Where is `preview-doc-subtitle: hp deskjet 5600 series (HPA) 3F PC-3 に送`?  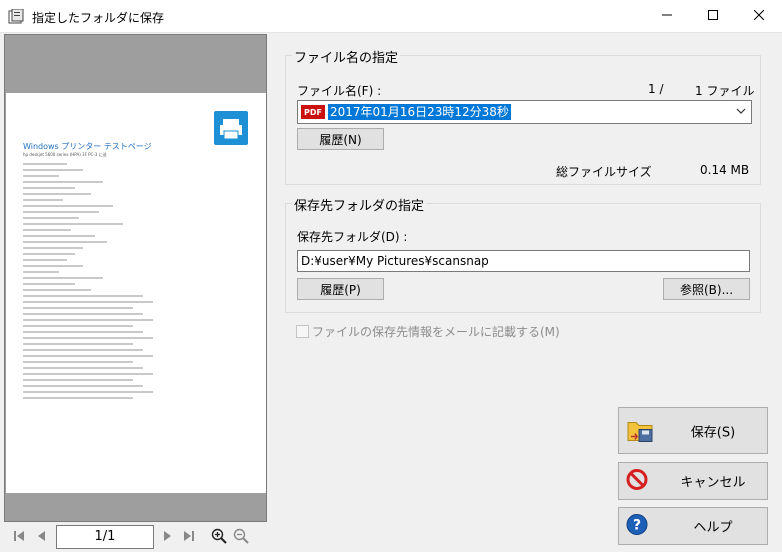
preview-doc-subtitle: hp deskjet 5600 series (HPA) 3F PC-3 に送 is located at coordinates (65, 154).